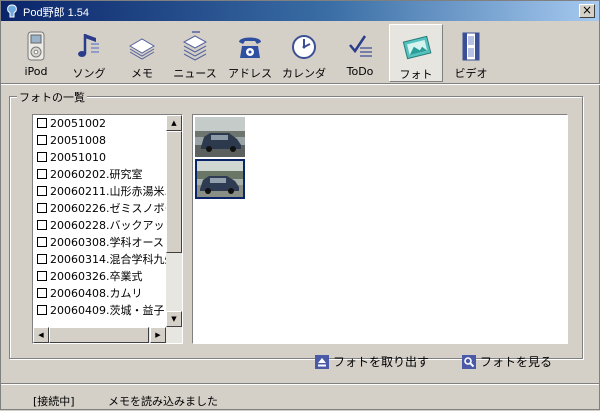 The height and width of the screenshot is (411, 600). I want to click on folder-item: 20051010, so click(71, 157).